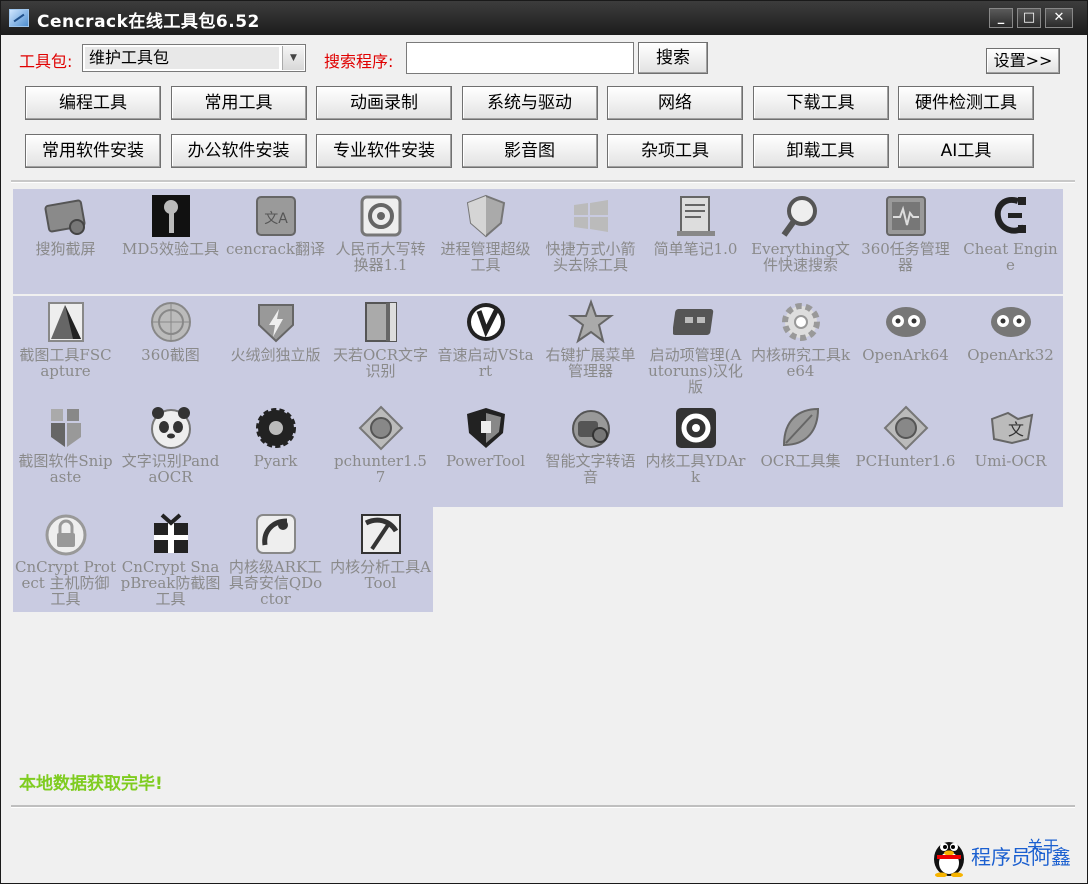 The image size is (1088, 884). Describe the element at coordinates (65, 363) in the screenshot. I see `tool-name: 截图工具FSCapture` at that location.